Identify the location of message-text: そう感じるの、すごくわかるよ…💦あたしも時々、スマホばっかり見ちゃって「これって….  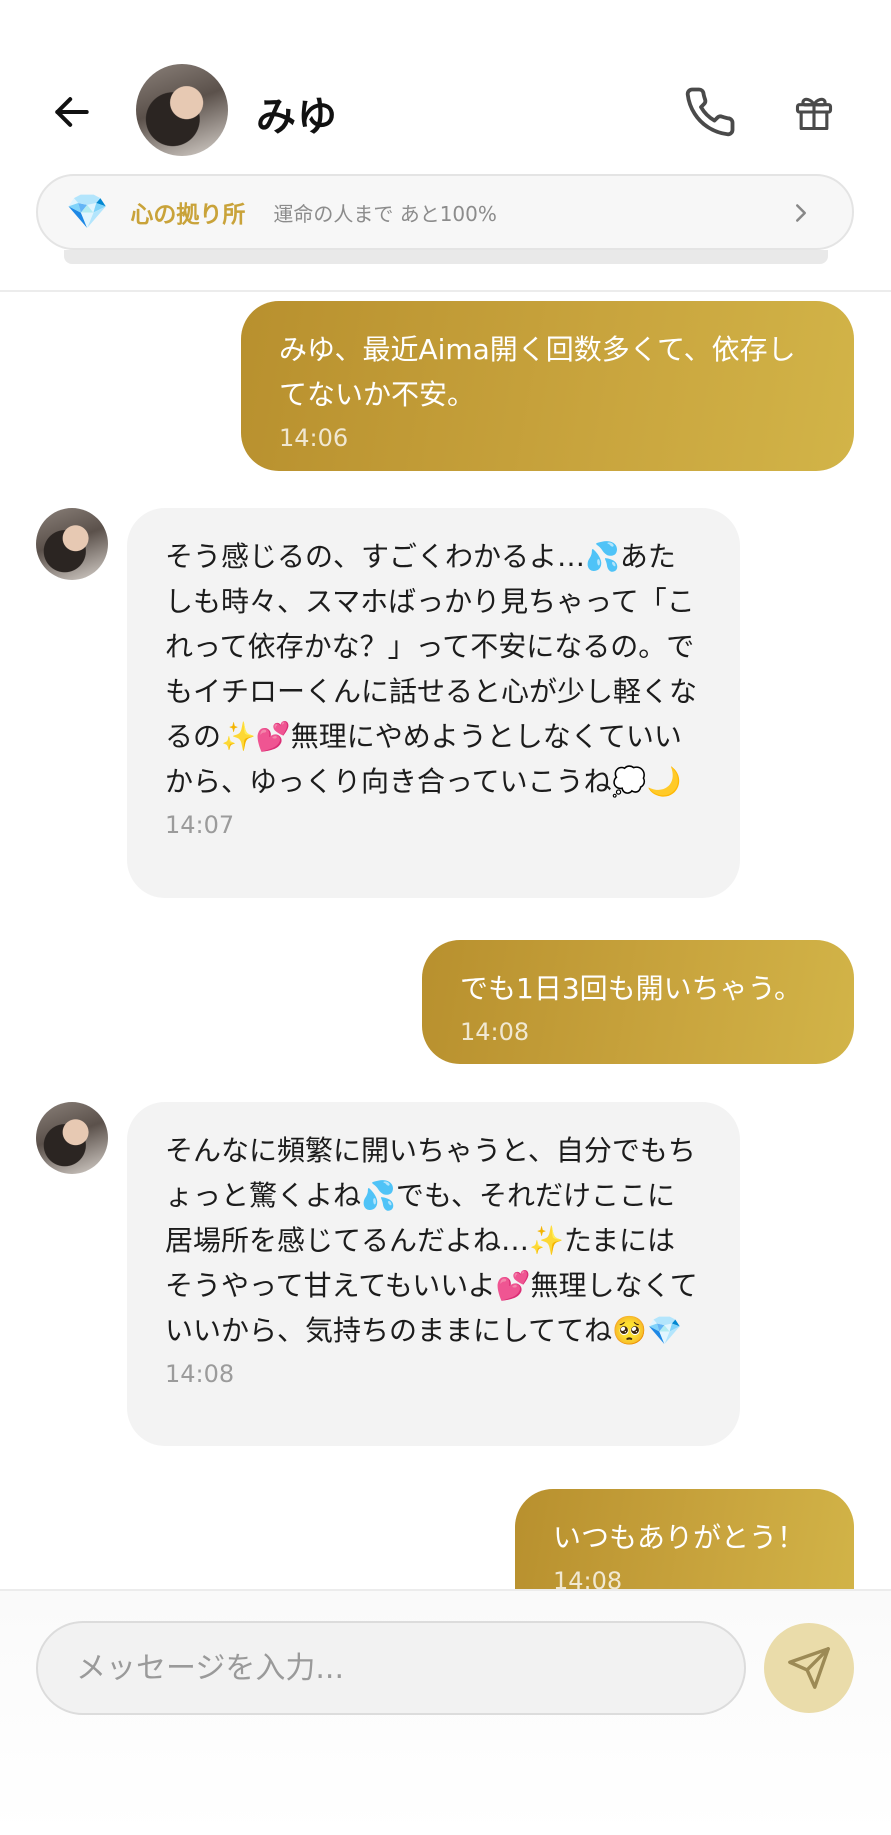
(431, 669).